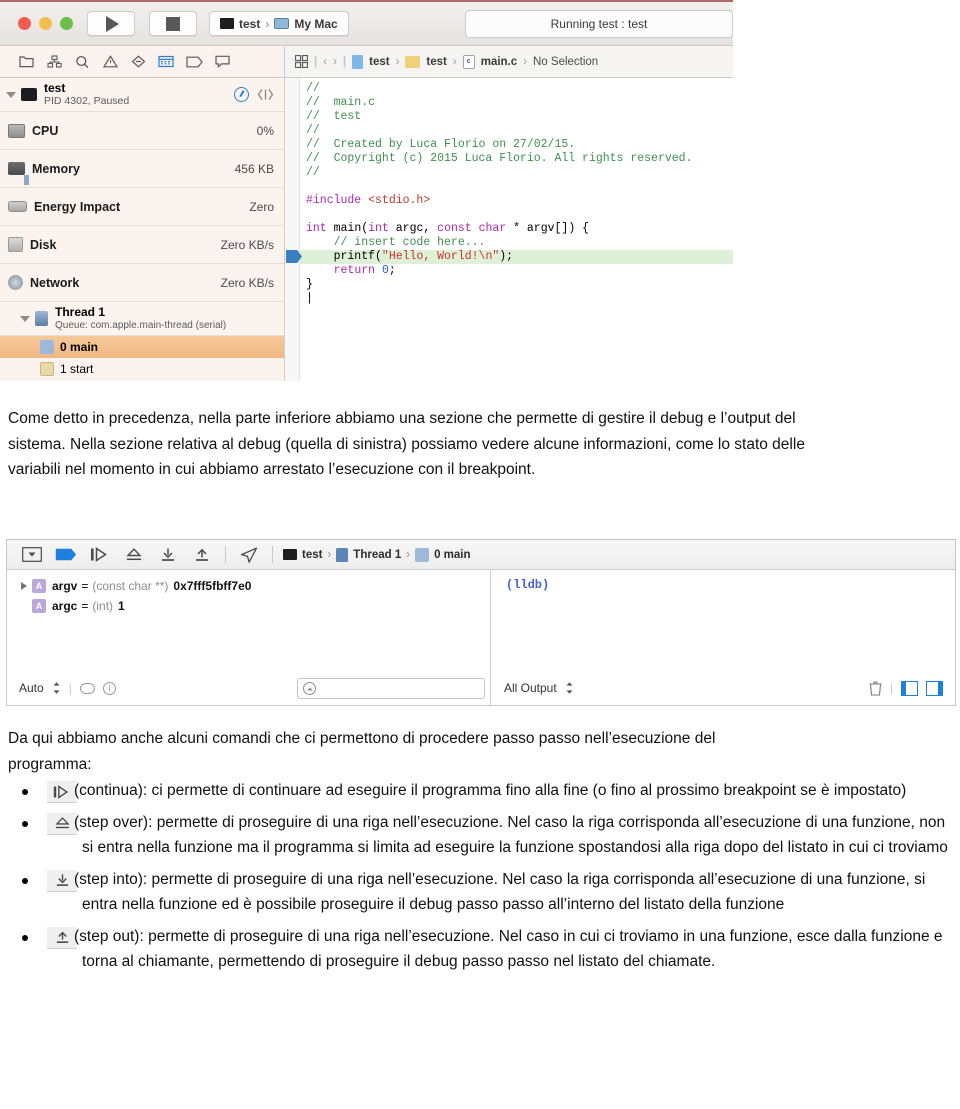  I want to click on gauge-row-energy: Energy Impact Zero, so click(142, 207).